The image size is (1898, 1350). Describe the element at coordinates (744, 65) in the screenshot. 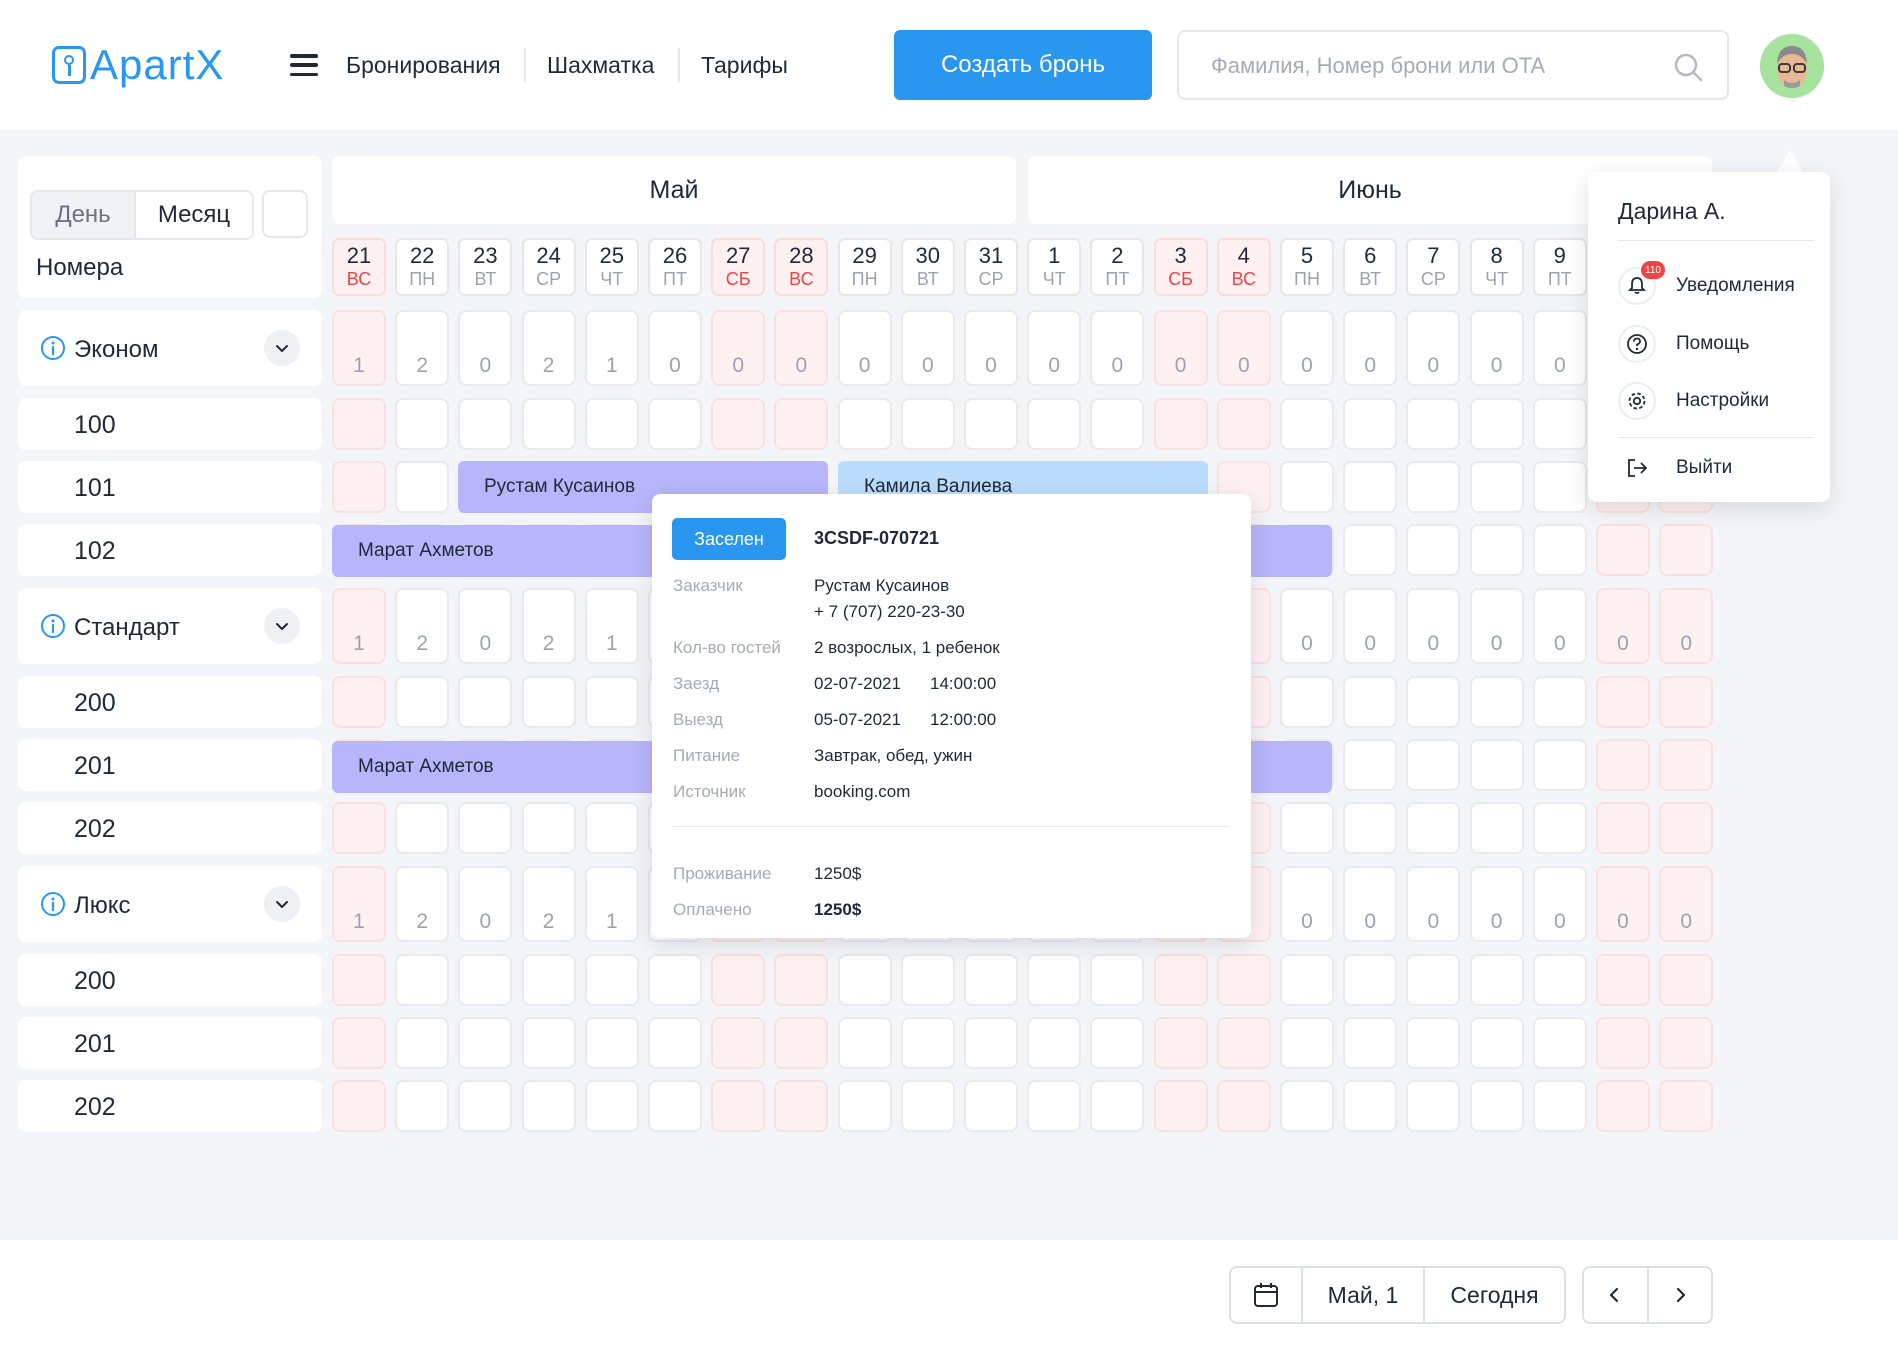

I see `nav-rates: Тарифы` at that location.